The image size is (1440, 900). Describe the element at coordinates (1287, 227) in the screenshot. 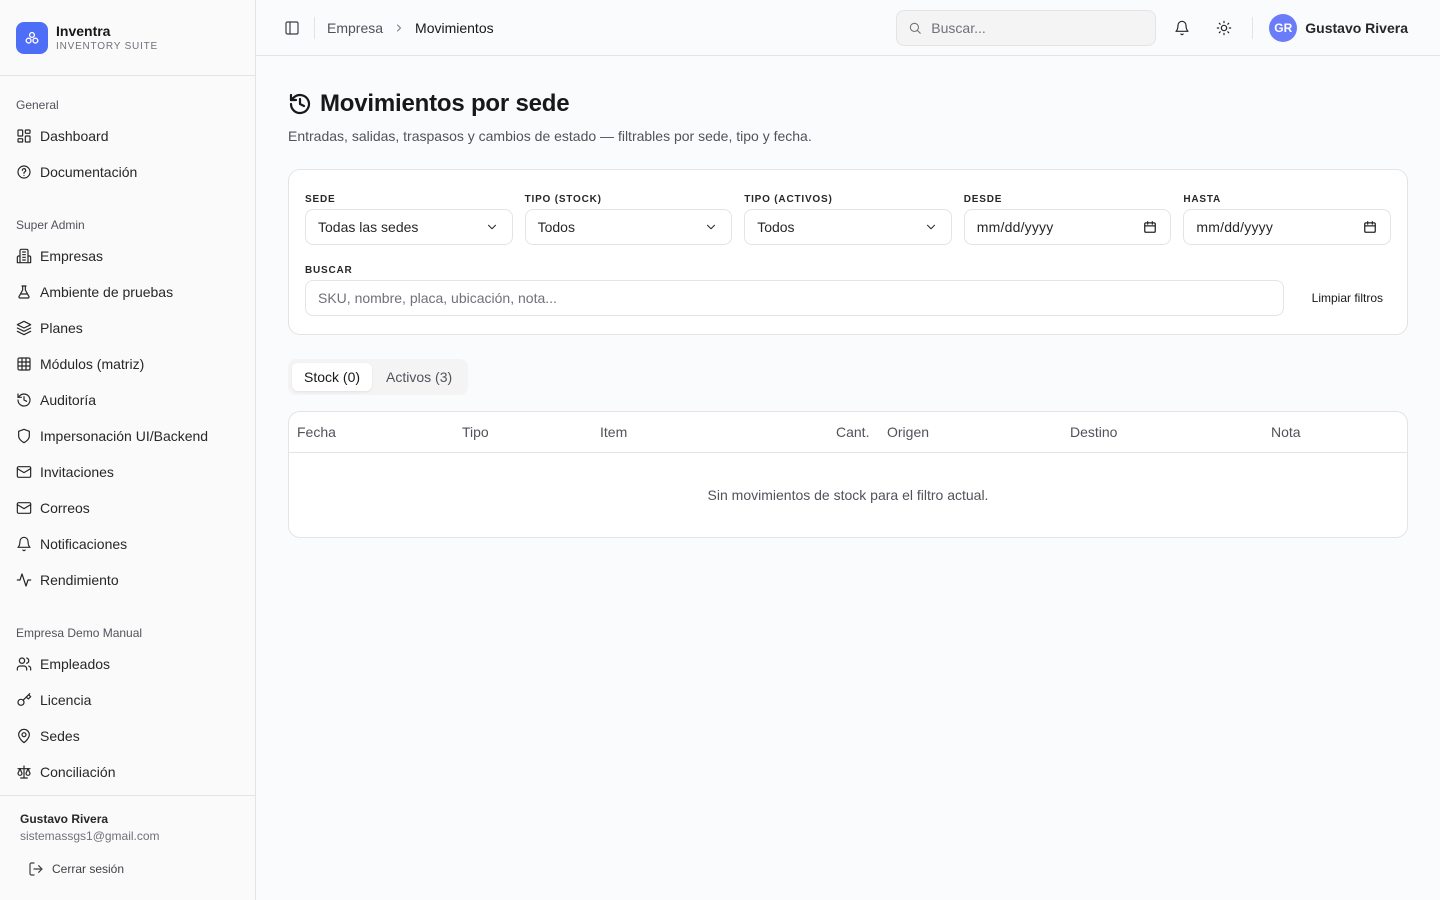

I see `hasta-date-input: mm/dd/yyyy` at that location.